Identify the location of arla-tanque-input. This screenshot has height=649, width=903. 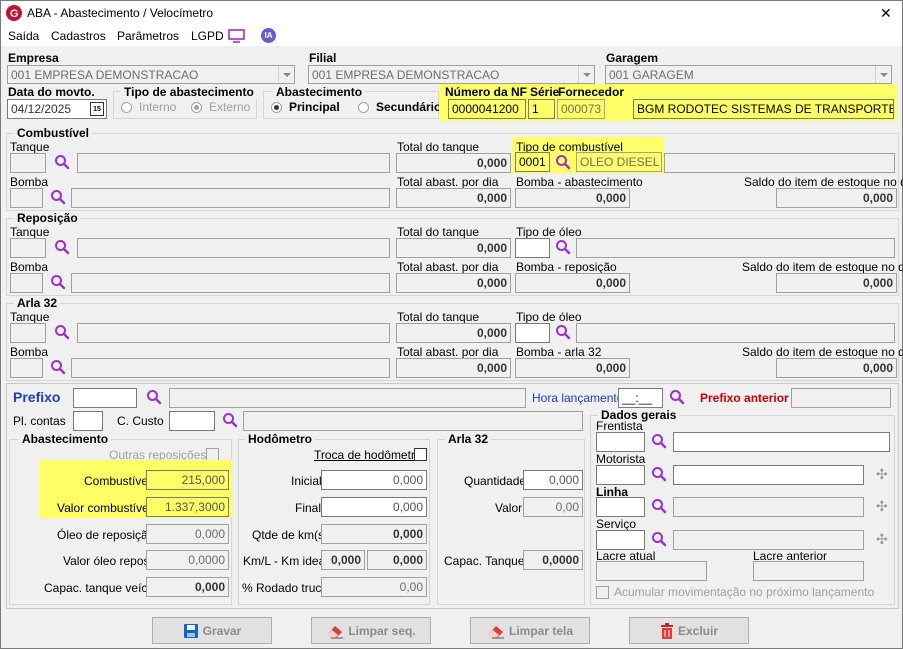
(28, 333).